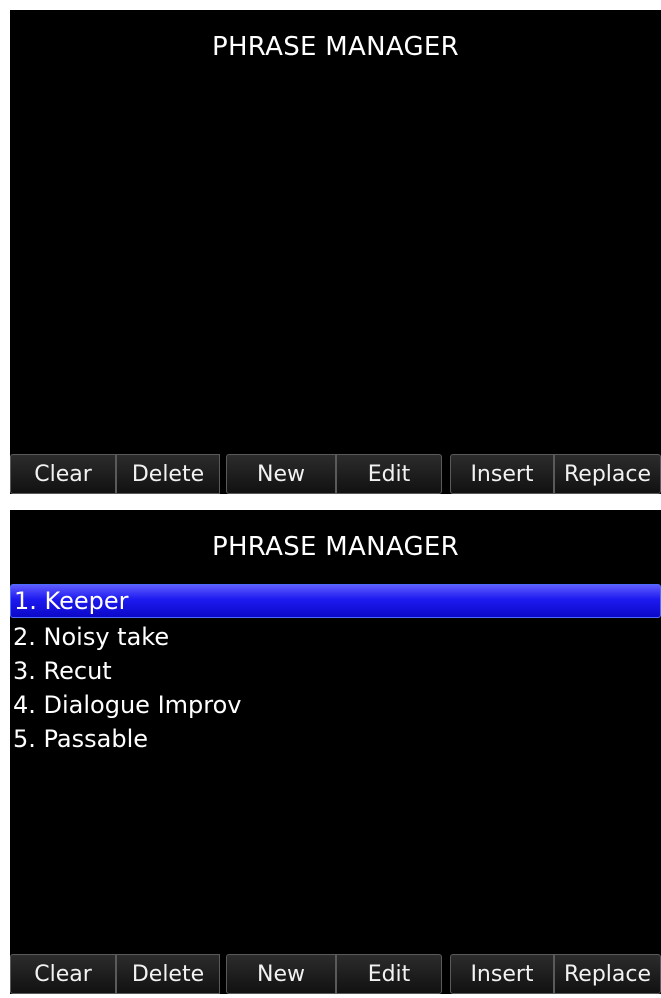  I want to click on phrase-item: 5. Passable, so click(335, 739).